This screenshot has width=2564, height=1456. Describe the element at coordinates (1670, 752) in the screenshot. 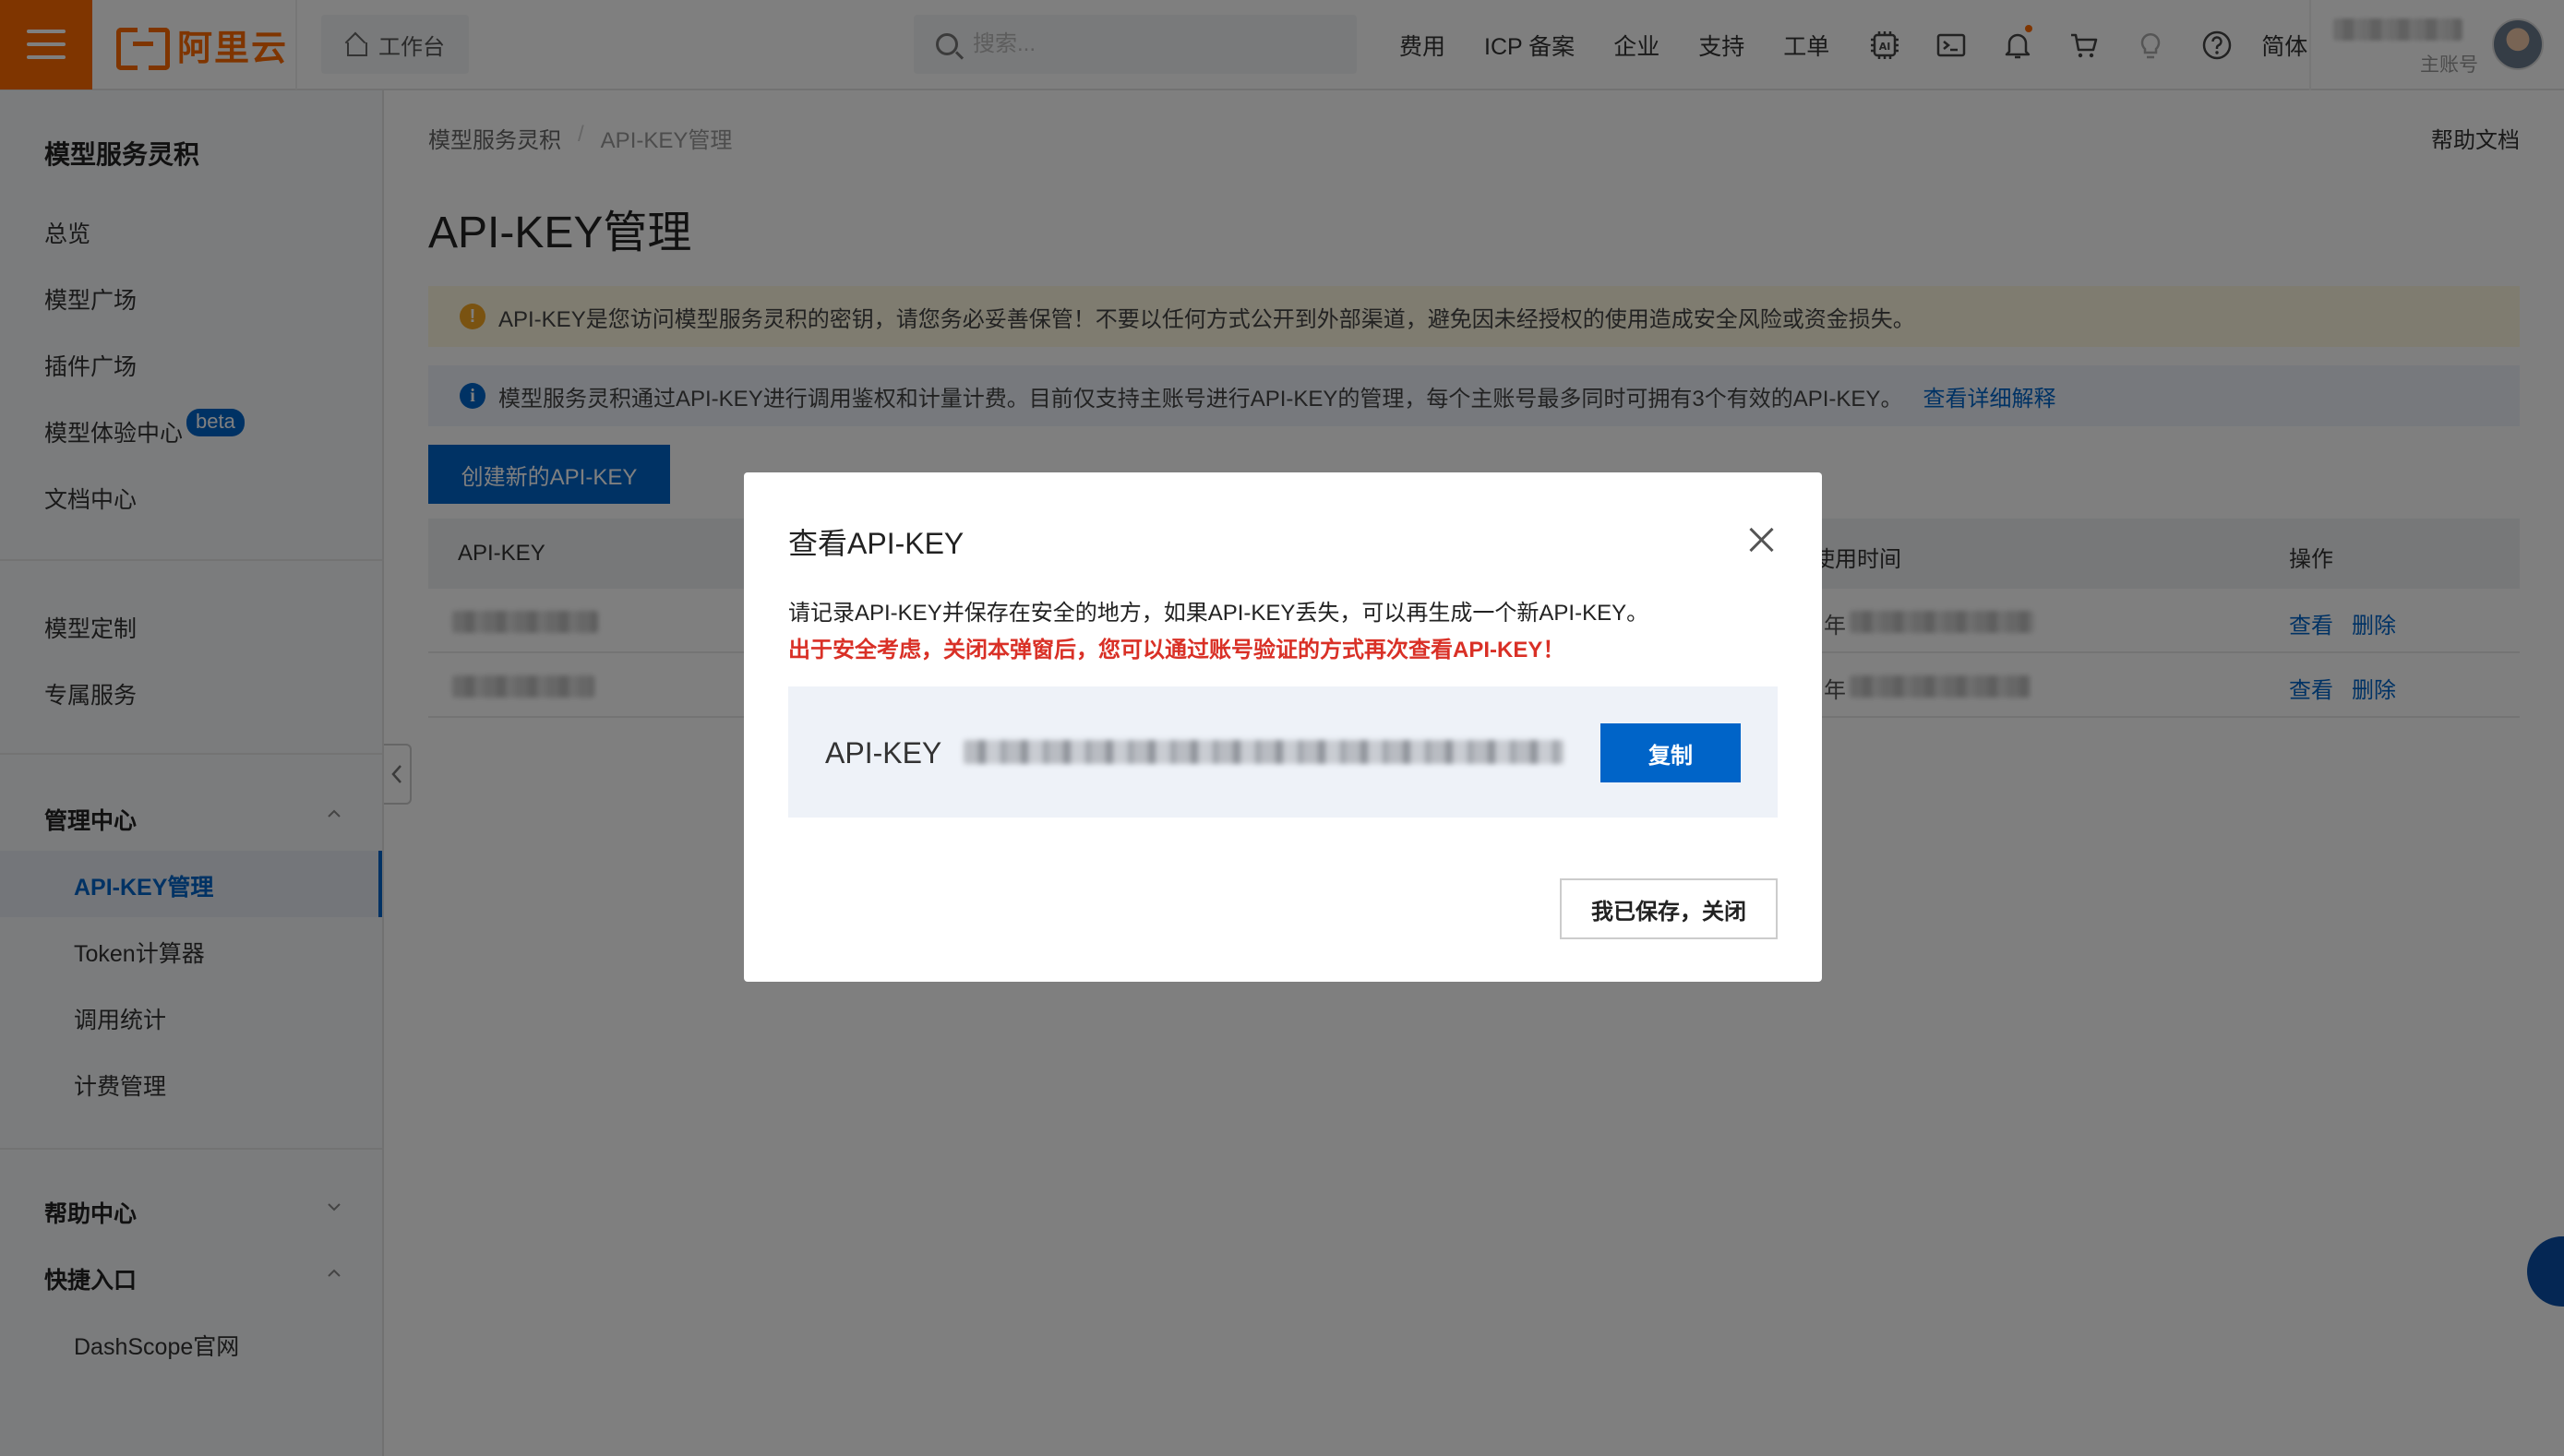

I see `copy-button: 复制` at that location.